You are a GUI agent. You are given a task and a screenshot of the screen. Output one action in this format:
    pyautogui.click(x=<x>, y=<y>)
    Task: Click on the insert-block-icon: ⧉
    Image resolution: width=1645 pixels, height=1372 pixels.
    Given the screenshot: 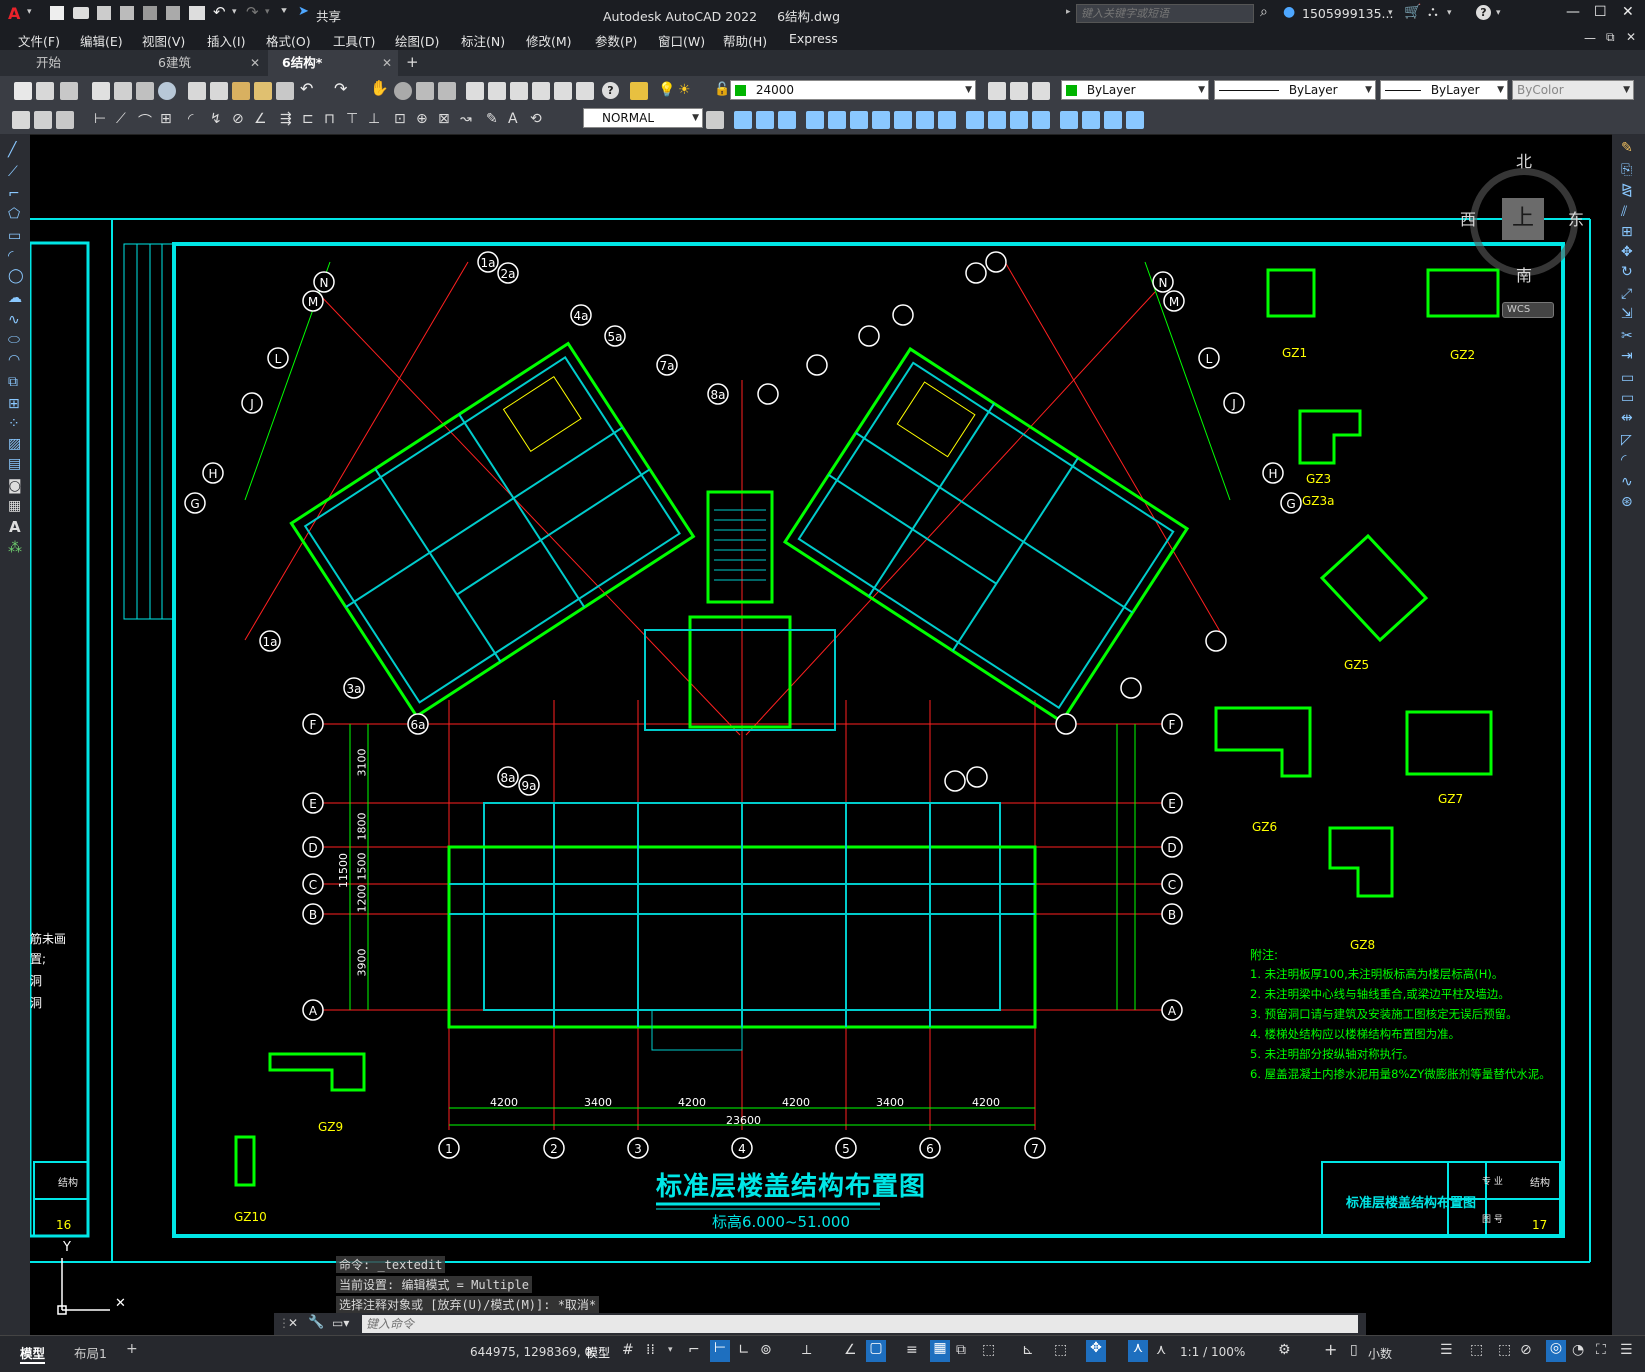 What is the action you would take?
    pyautogui.click(x=13, y=382)
    